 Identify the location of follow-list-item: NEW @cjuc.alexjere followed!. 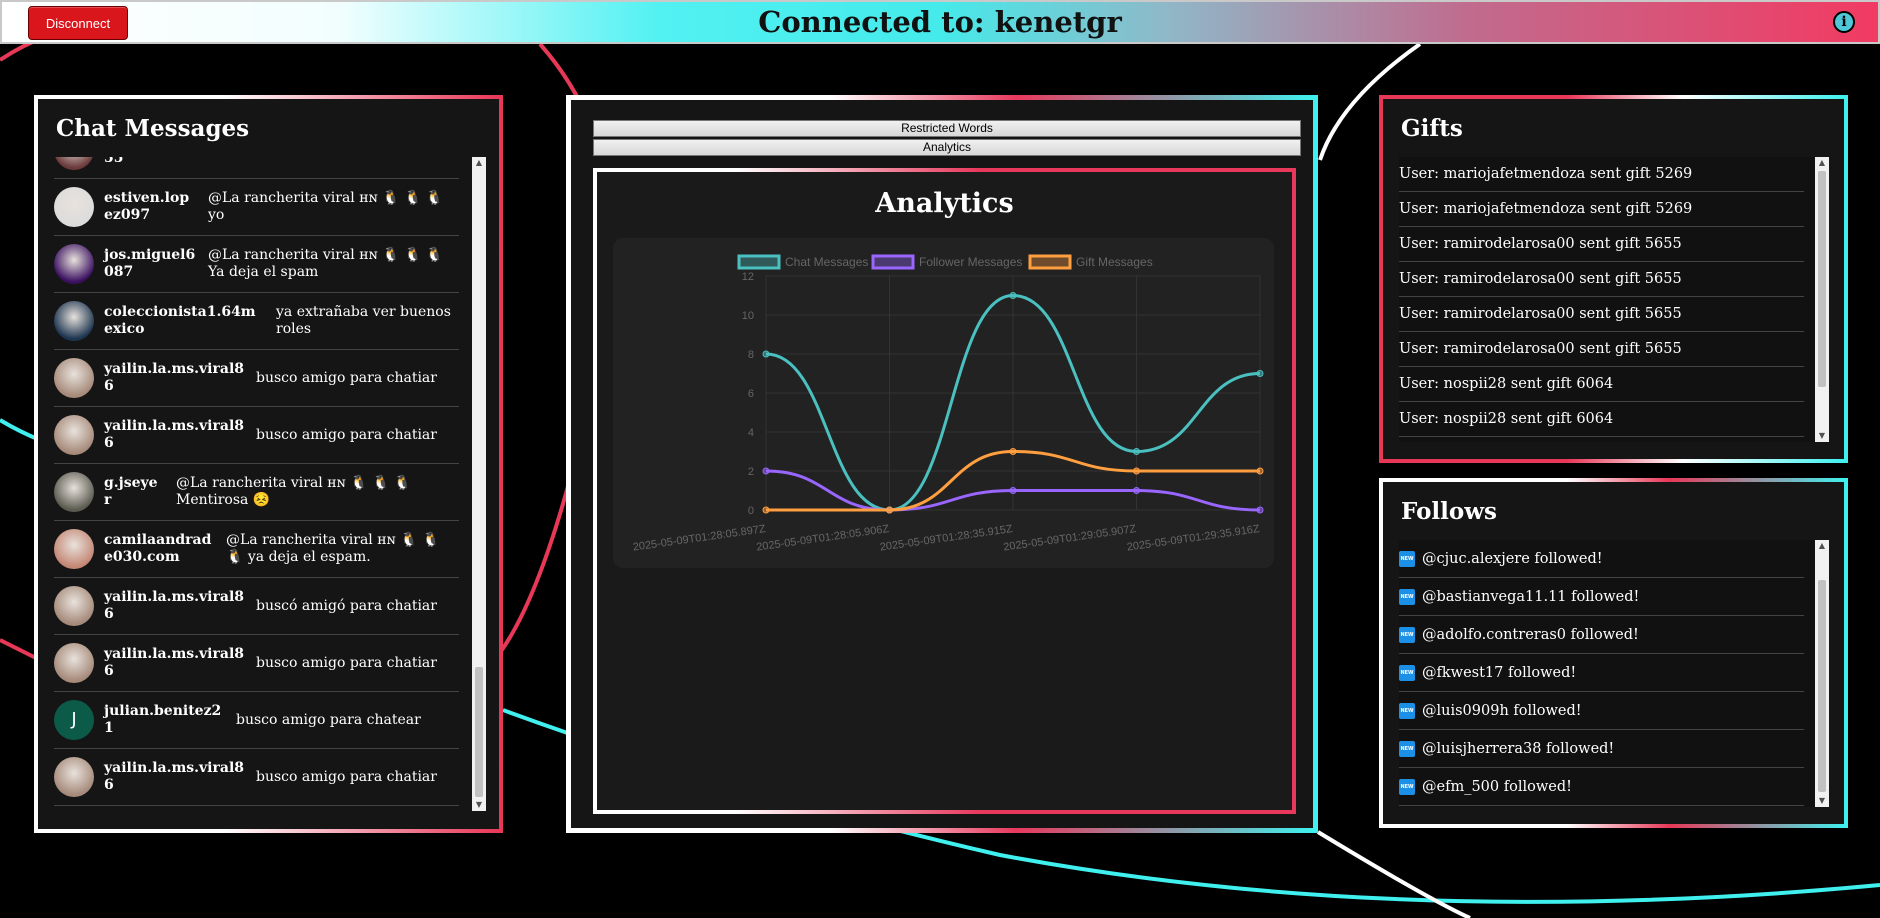
(1601, 559).